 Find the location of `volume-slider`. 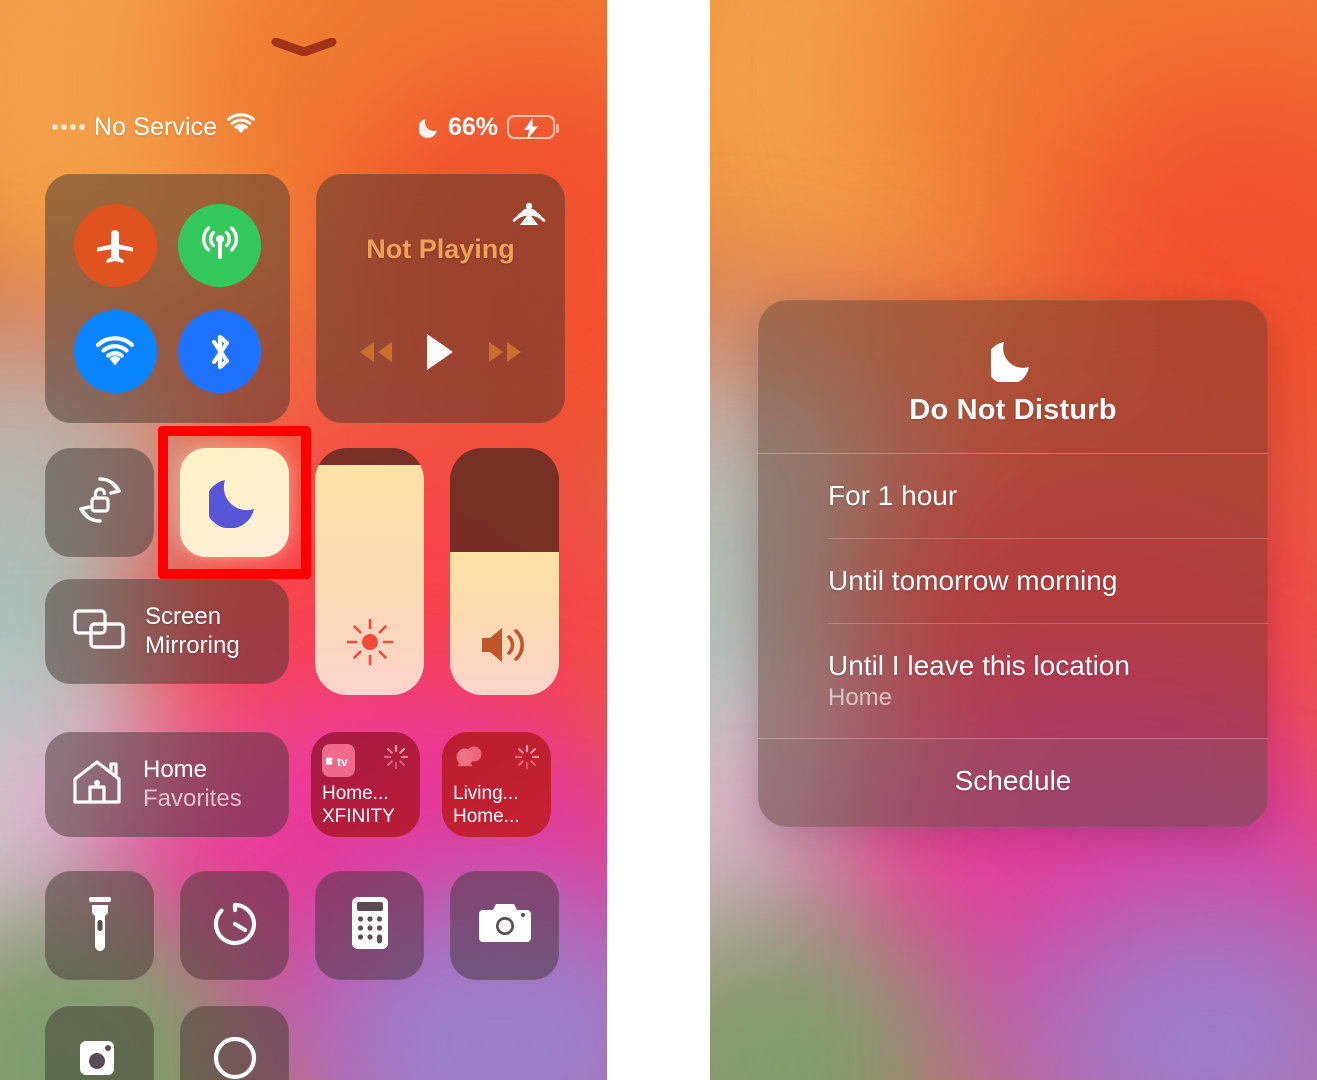

volume-slider is located at coordinates (504, 571).